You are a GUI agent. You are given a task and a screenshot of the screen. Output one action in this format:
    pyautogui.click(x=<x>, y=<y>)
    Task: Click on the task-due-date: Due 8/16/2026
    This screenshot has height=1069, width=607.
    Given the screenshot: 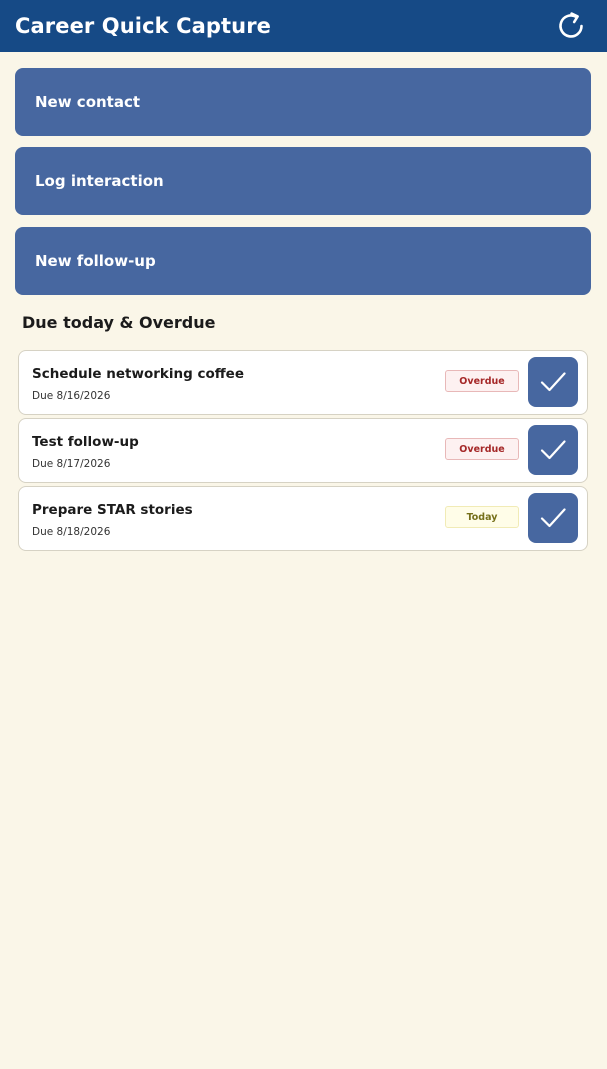 What is the action you would take?
    pyautogui.click(x=71, y=396)
    